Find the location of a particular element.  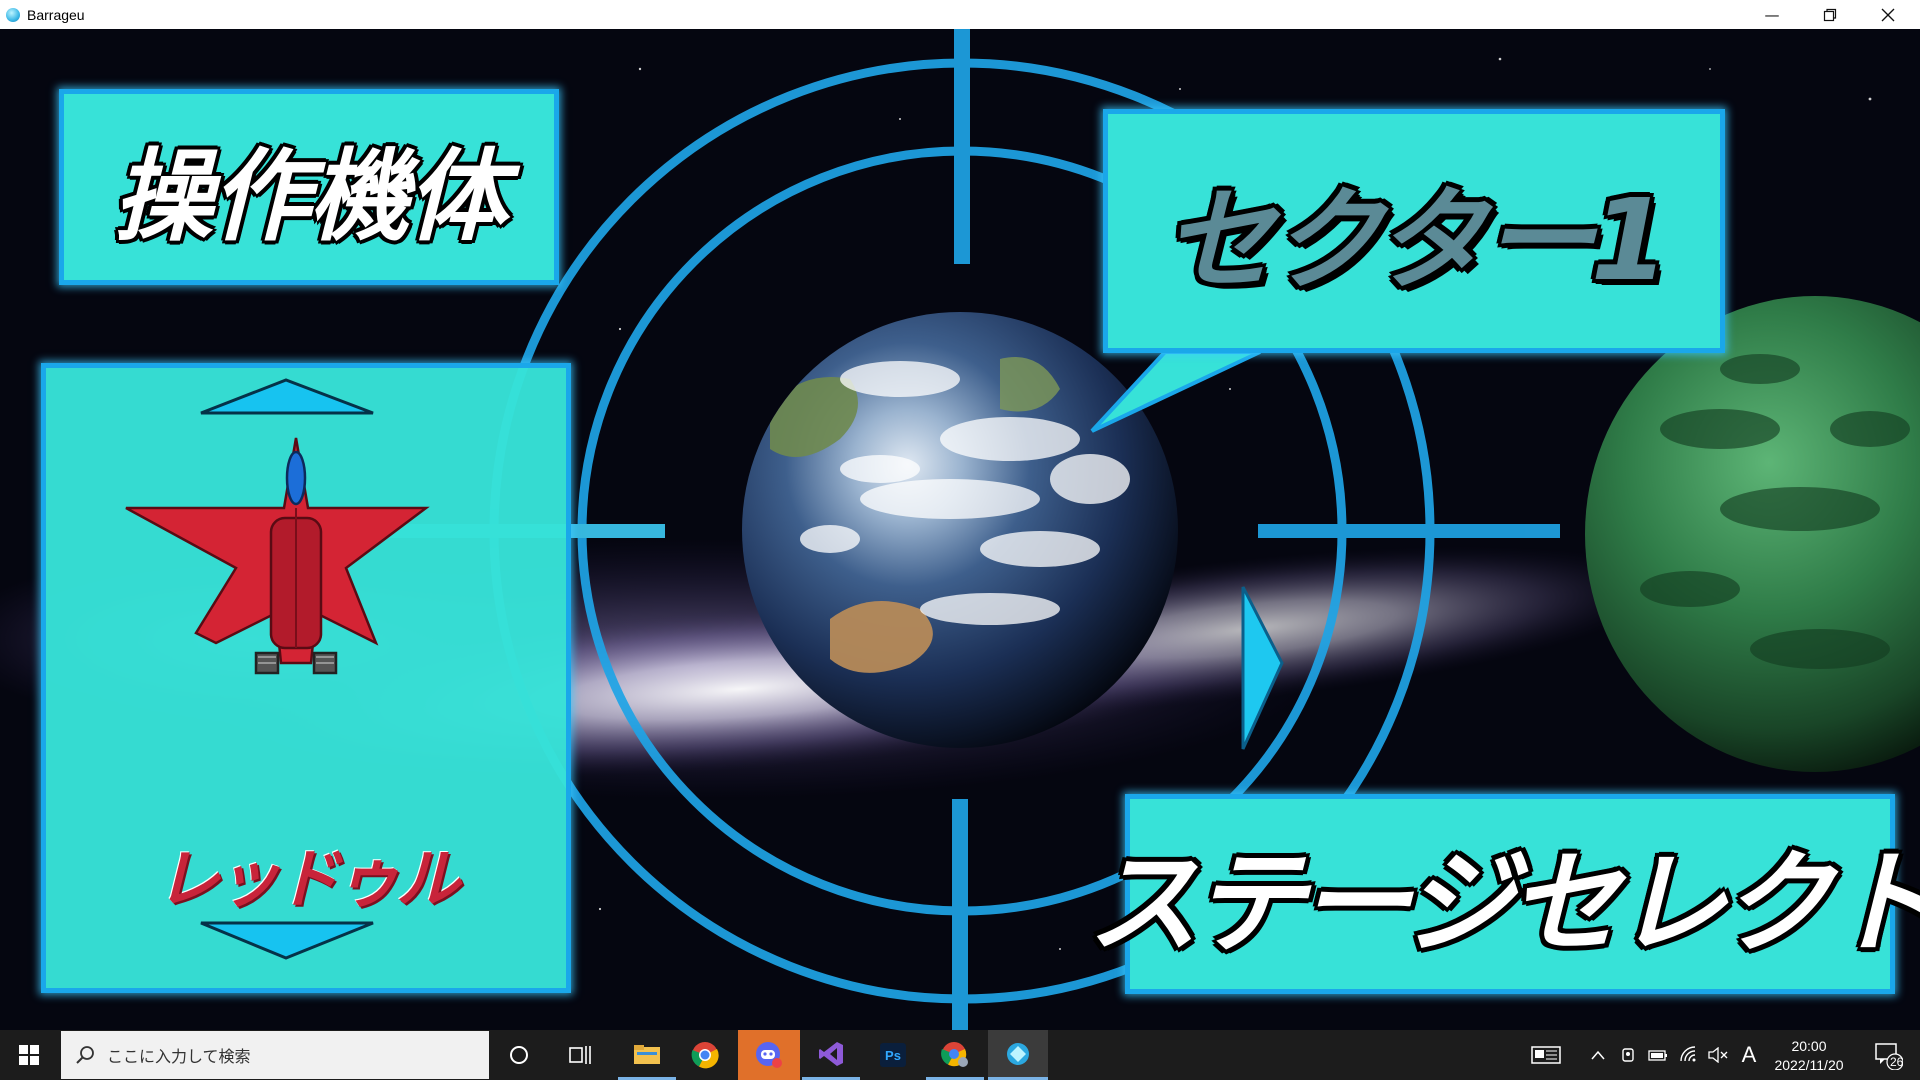

network-button is located at coordinates (1690, 1055).